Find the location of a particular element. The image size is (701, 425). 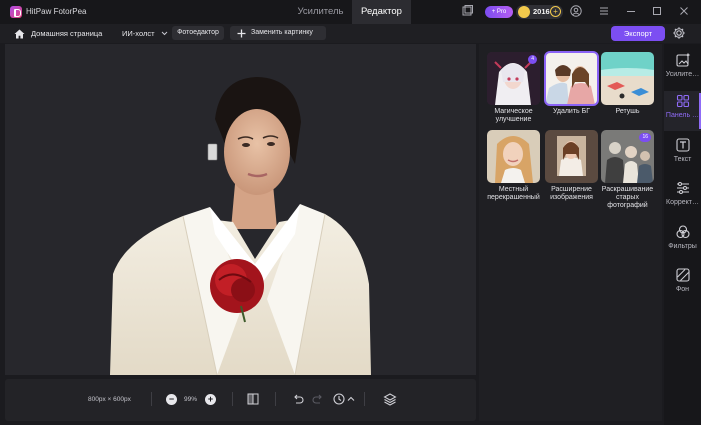

feature-label: Расширение изображения is located at coordinates (571, 193).